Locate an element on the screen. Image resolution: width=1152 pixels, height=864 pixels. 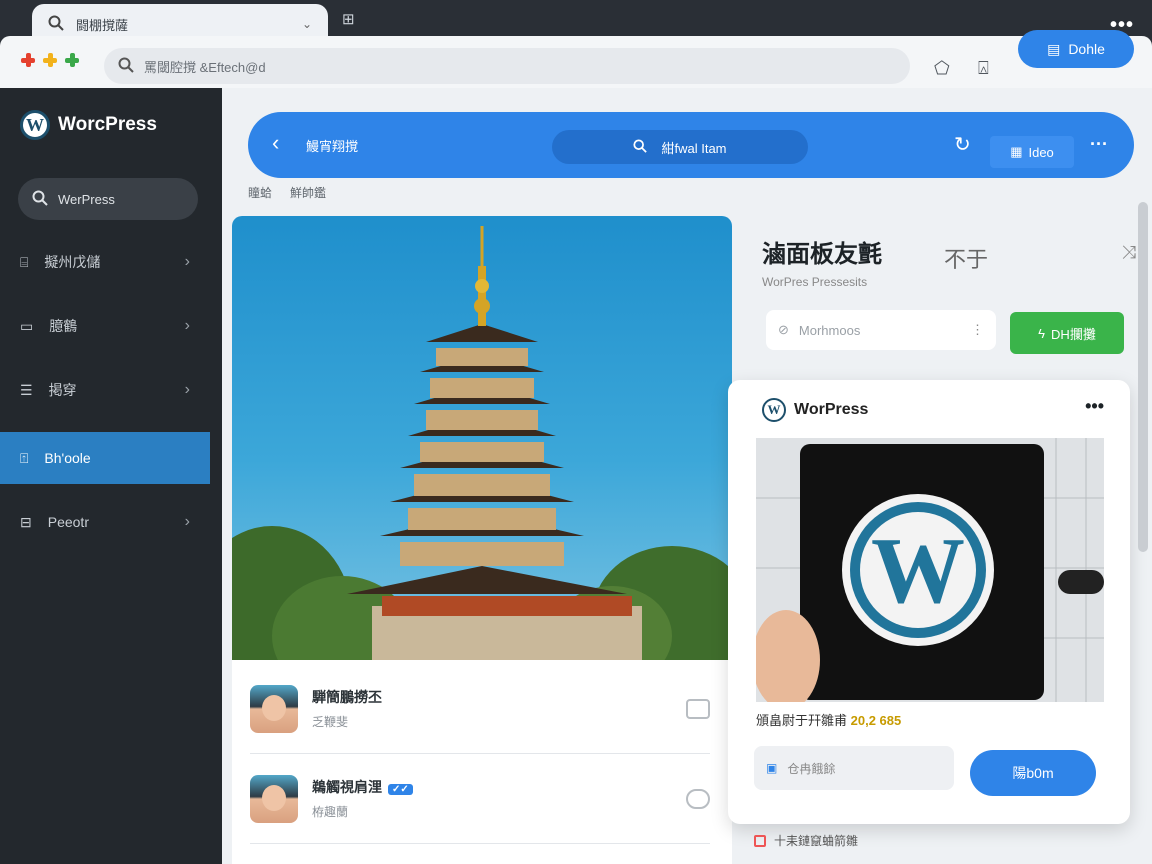
list-item: 鵜觸視肩浬 ✓✓ 栫趣蘭 is located at coordinates (480, 799).